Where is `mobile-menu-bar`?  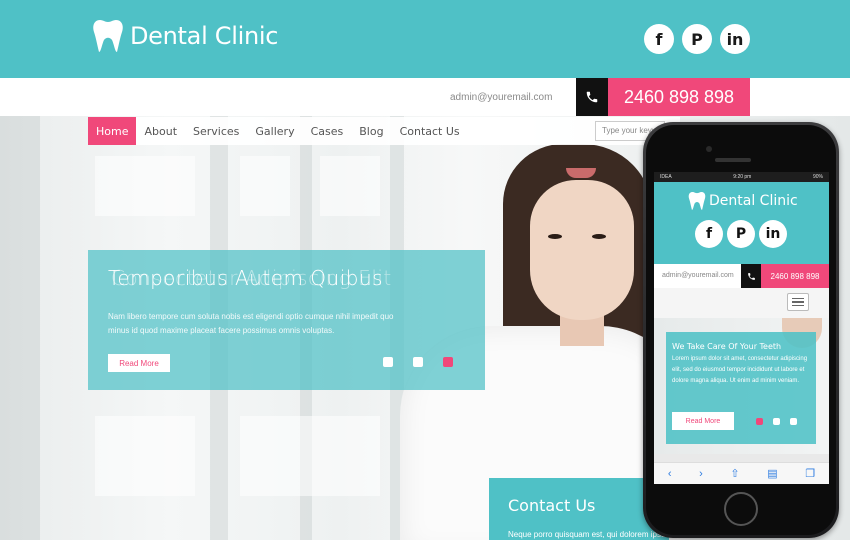 mobile-menu-bar is located at coordinates (741, 303).